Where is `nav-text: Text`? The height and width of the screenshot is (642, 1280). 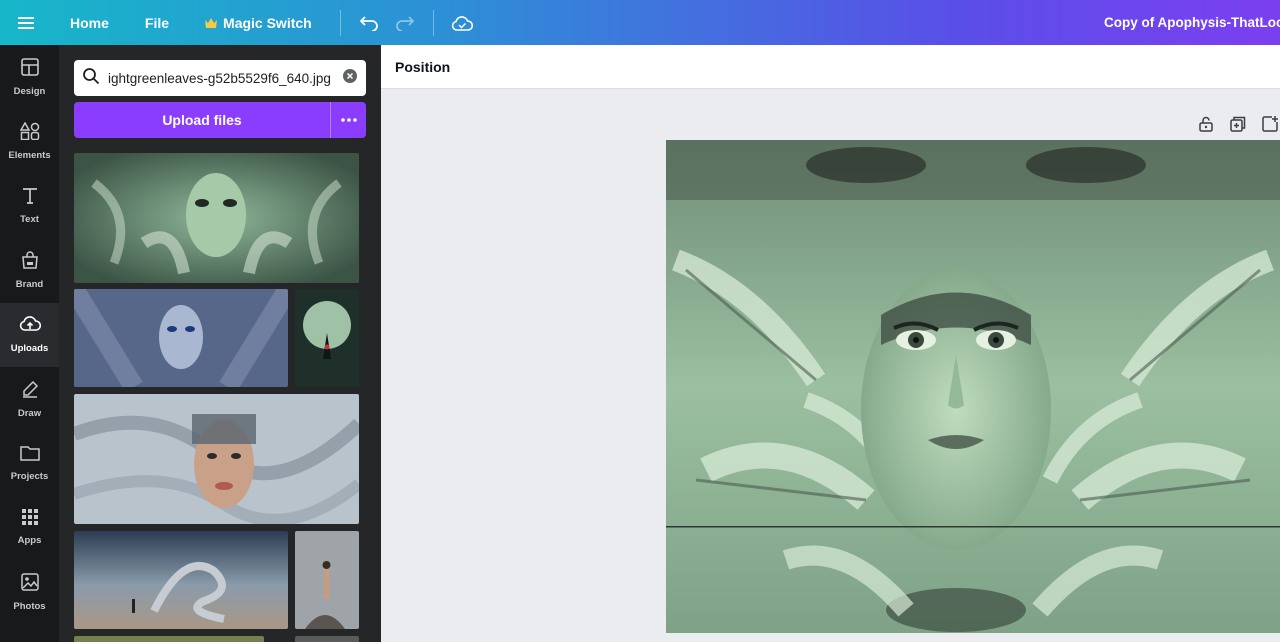
nav-text: Text is located at coordinates (29, 206).